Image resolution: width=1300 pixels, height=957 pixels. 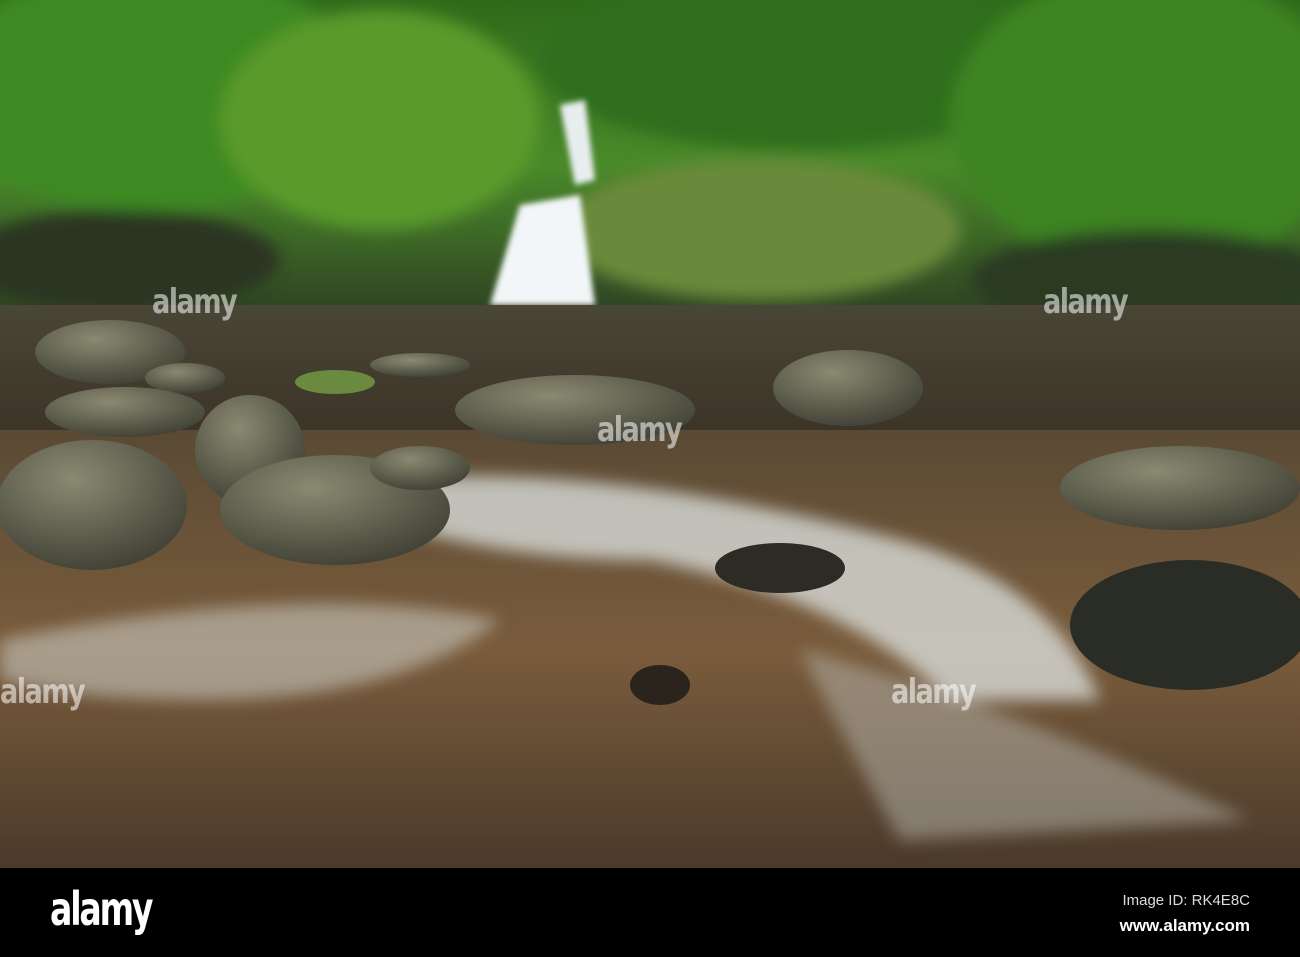 What do you see at coordinates (102, 909) in the screenshot?
I see `alamy-logo: alamy` at bounding box center [102, 909].